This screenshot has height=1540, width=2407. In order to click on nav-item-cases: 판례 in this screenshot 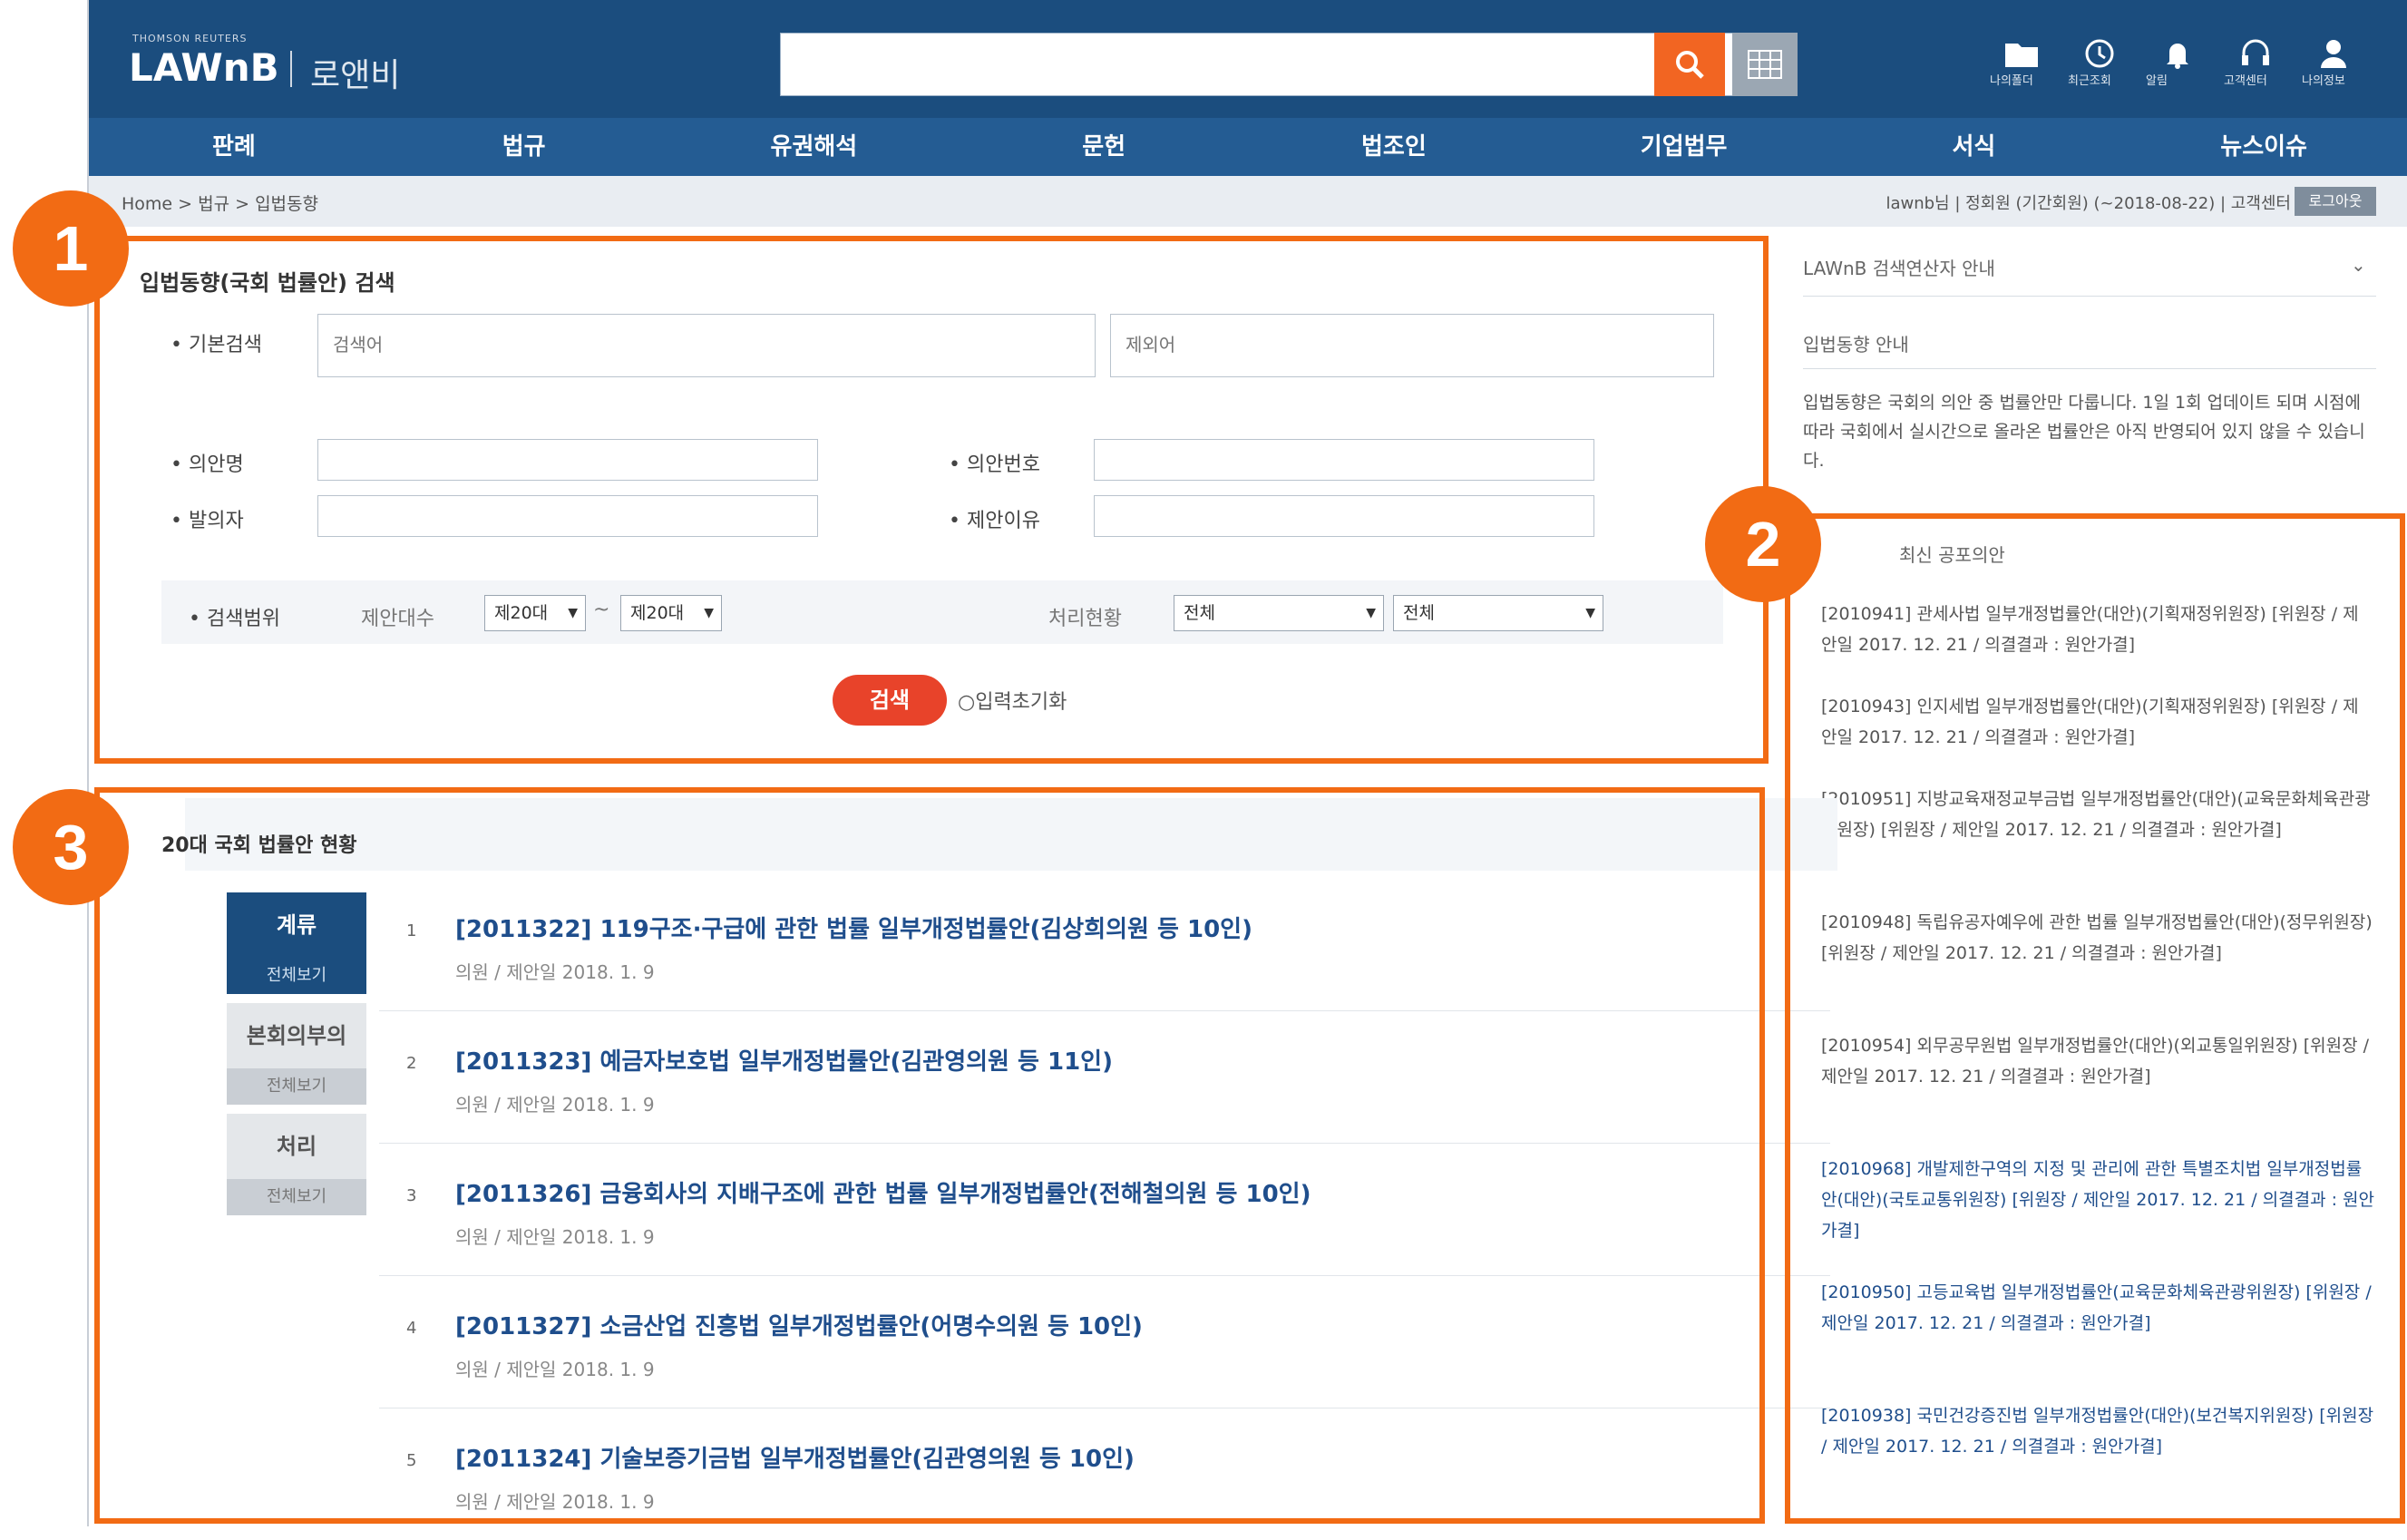, I will do `click(234, 147)`.